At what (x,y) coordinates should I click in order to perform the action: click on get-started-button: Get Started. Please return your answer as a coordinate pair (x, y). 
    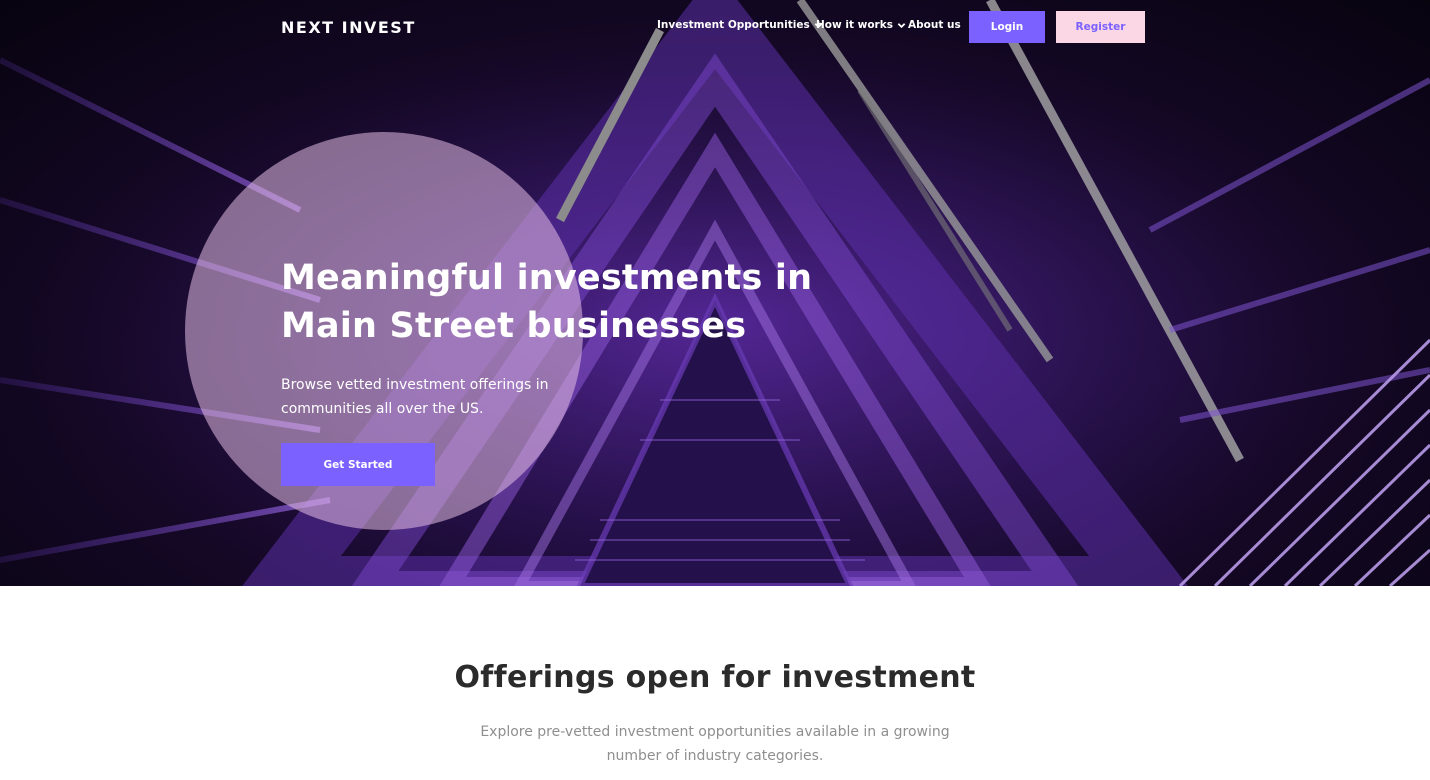
    Looking at the image, I should click on (358, 464).